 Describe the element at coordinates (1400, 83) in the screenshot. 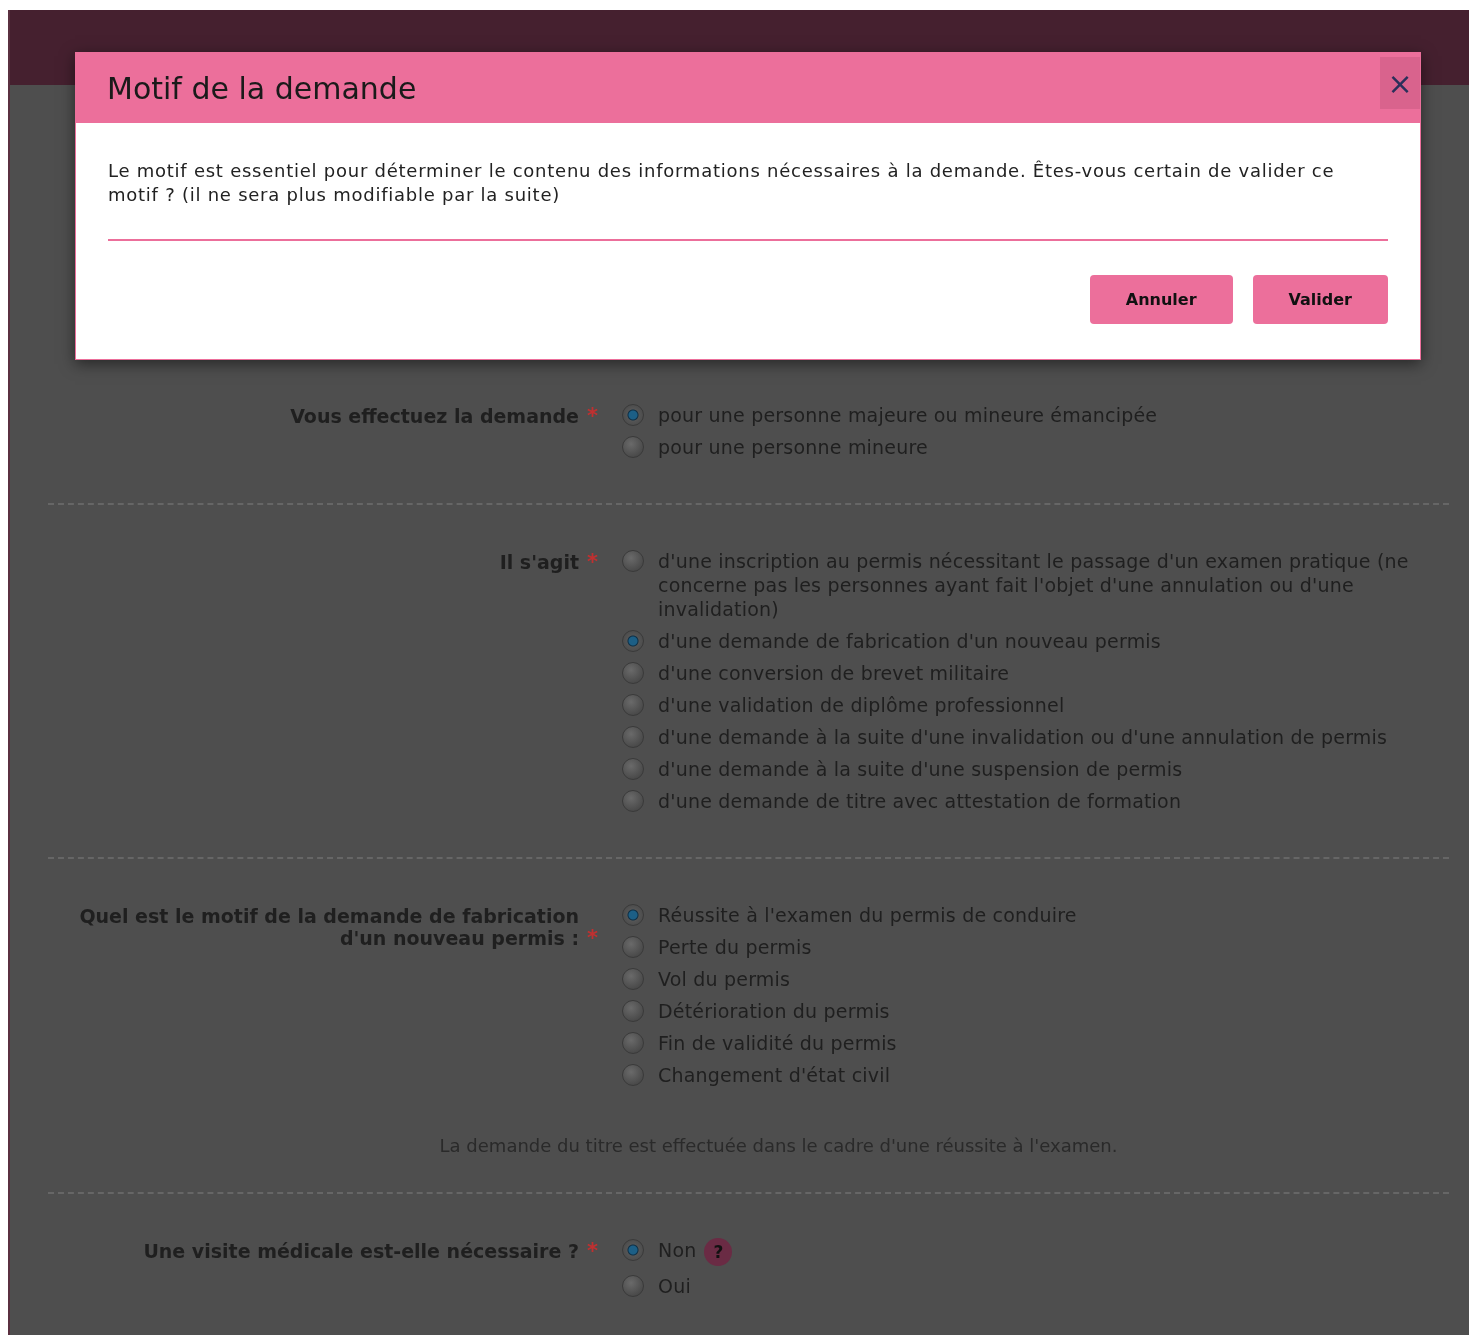

I see `close-button: ×` at that location.